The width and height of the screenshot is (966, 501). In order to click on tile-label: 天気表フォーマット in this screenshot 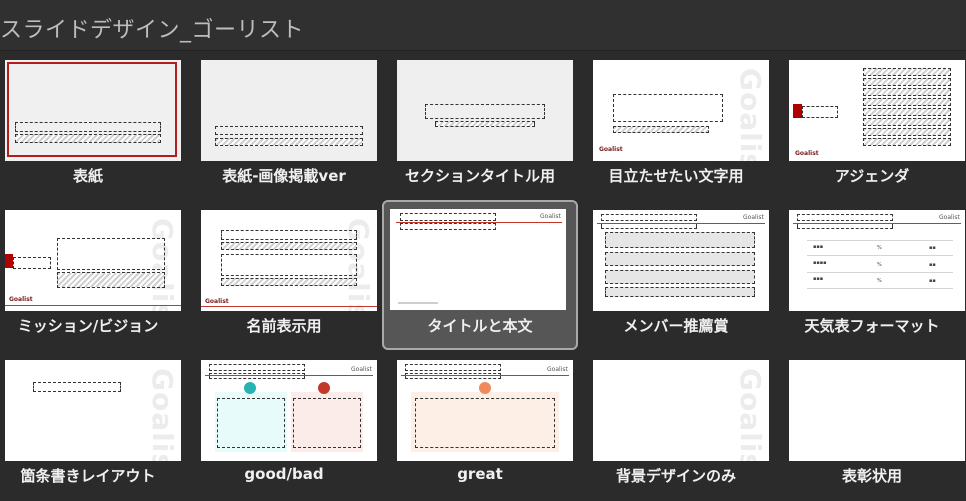, I will do `click(872, 326)`.